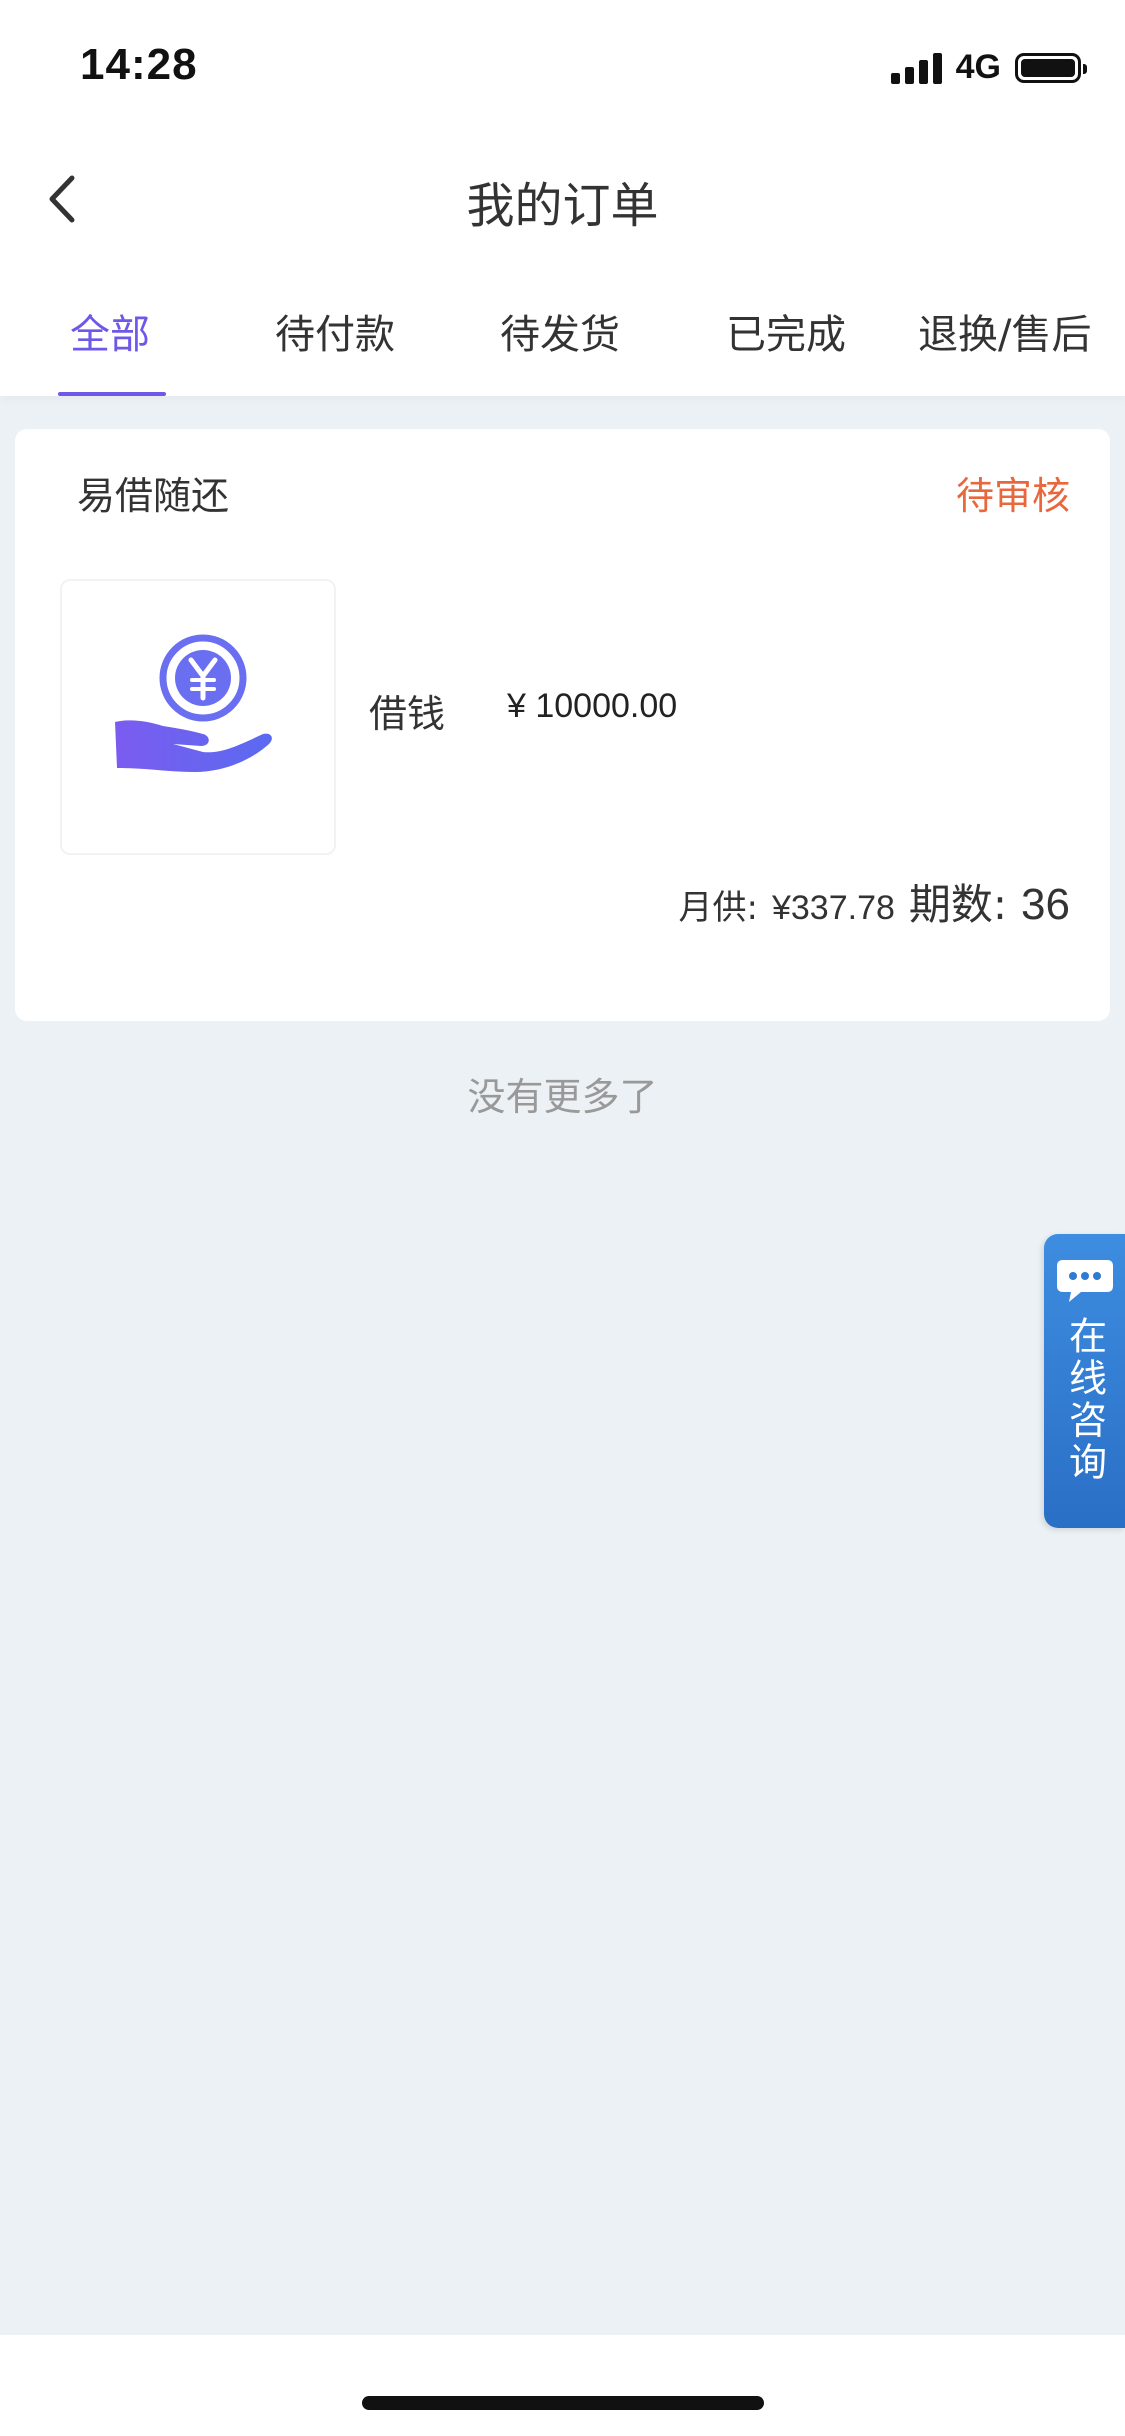 The image size is (1125, 2436). What do you see at coordinates (562, 1097) in the screenshot?
I see `no-more-text: 没有更多了` at bounding box center [562, 1097].